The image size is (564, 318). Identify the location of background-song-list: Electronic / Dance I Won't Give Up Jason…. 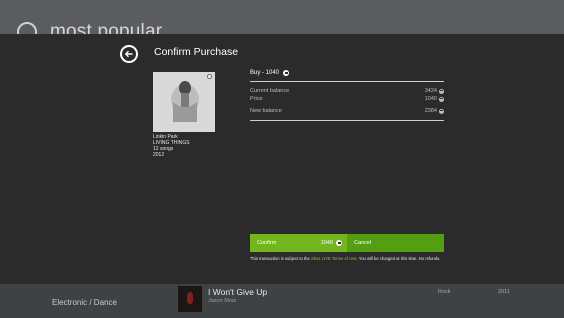
(282, 301).